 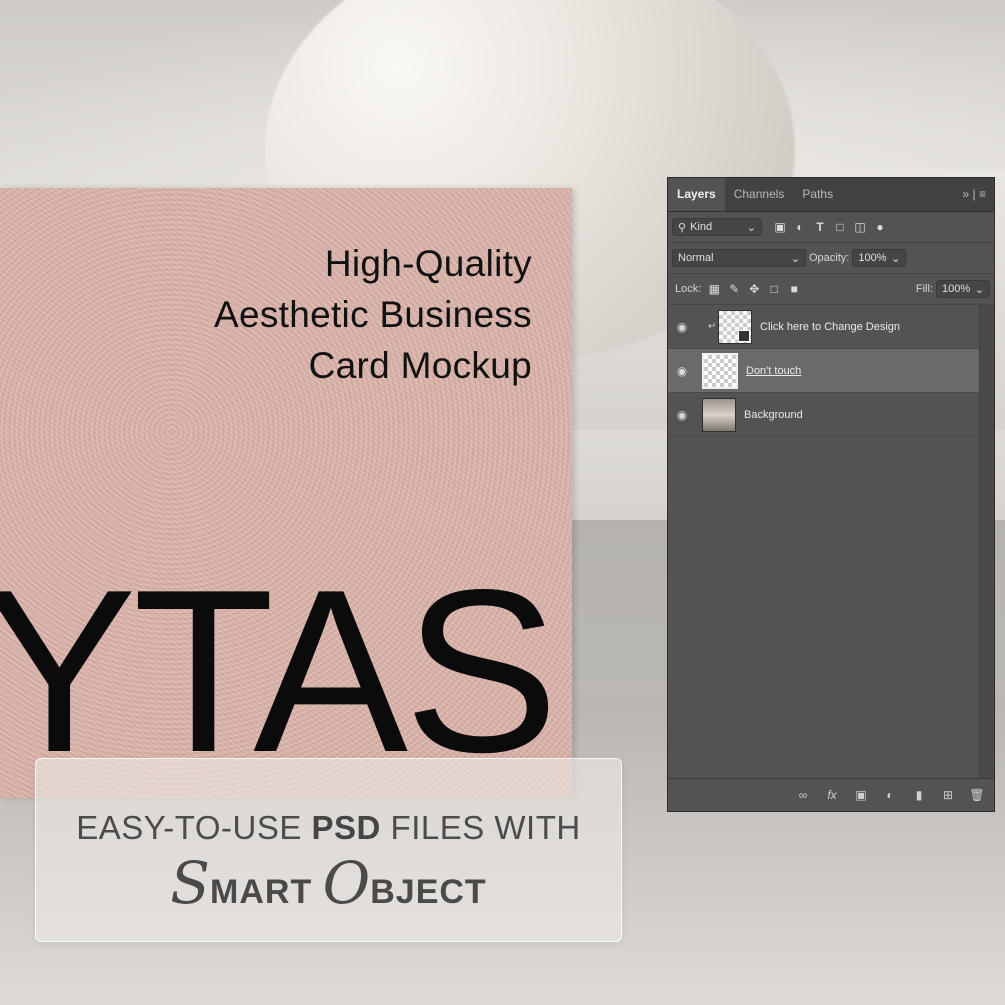 What do you see at coordinates (428, 263) in the screenshot?
I see `card-title-line: High-Quality` at bounding box center [428, 263].